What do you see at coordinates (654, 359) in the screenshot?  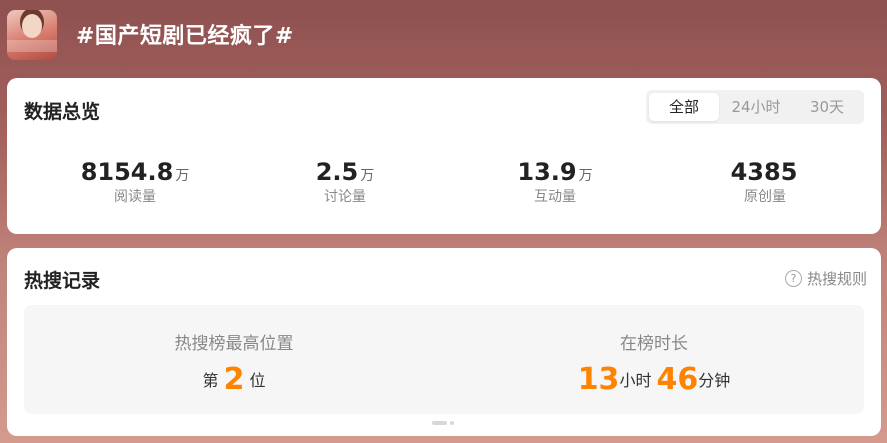 I see `duration-block: 在榜时长 13小时 46分钟` at bounding box center [654, 359].